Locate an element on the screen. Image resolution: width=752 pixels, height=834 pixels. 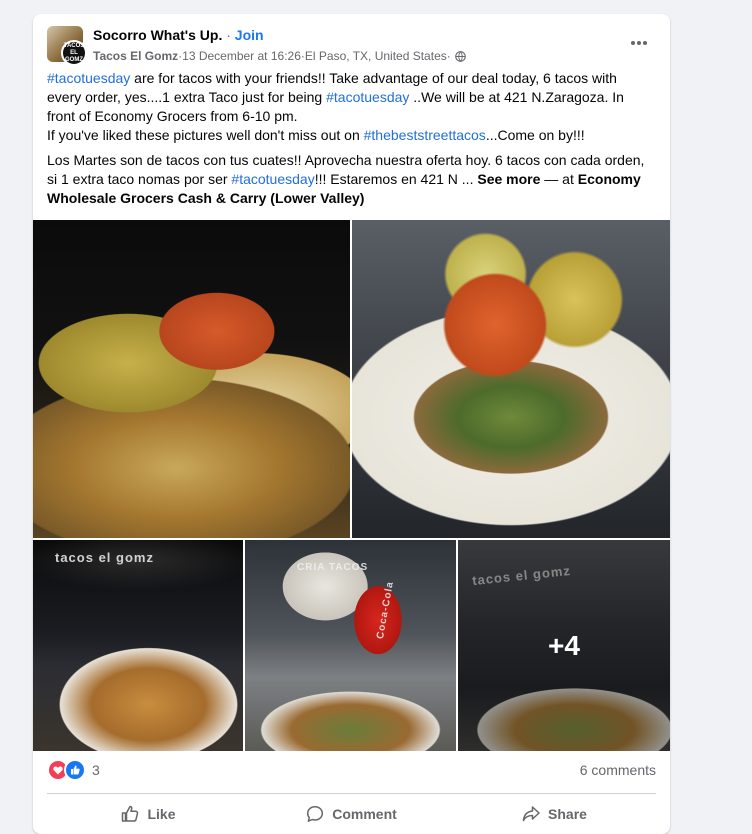
group-name-link: Socorro What's Up. is located at coordinates (157, 35).